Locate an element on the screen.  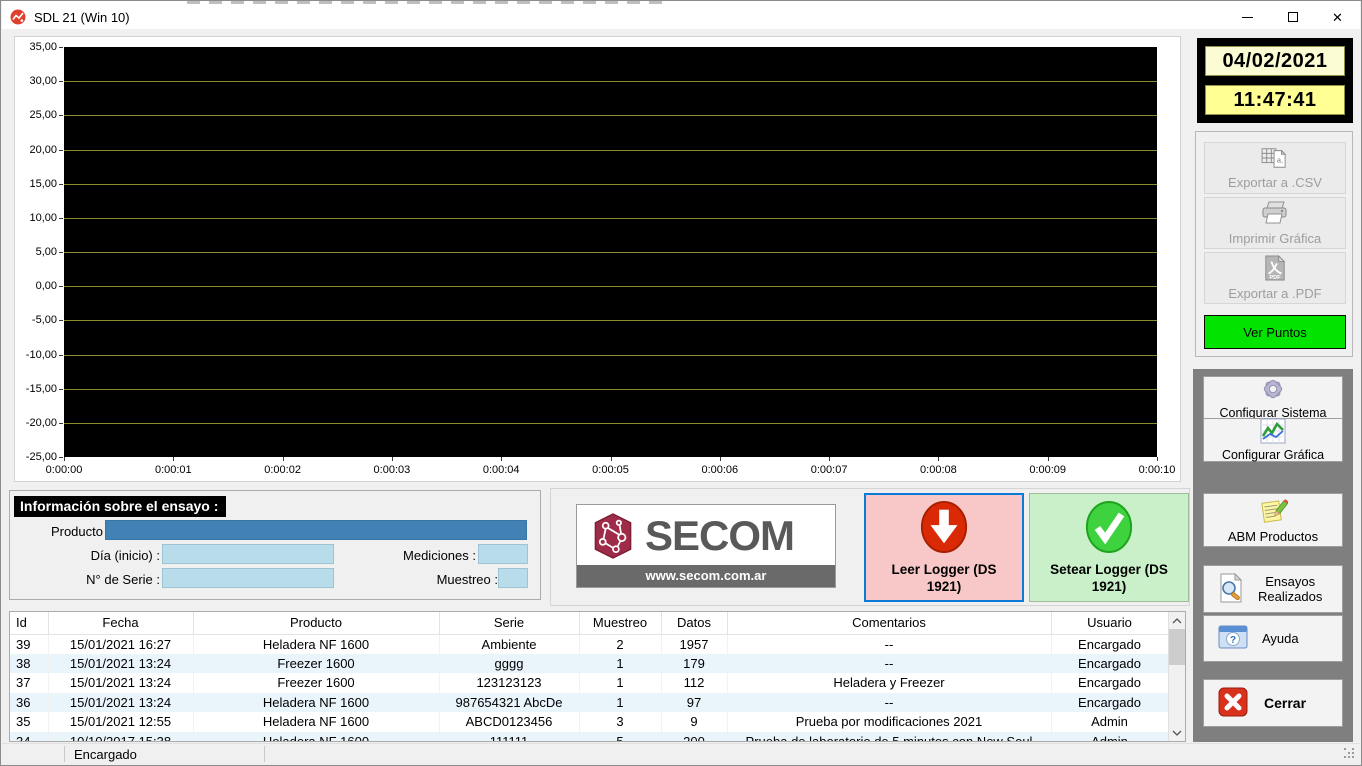
export-csv-button: a, Exportar a .CSV is located at coordinates (1275, 168).